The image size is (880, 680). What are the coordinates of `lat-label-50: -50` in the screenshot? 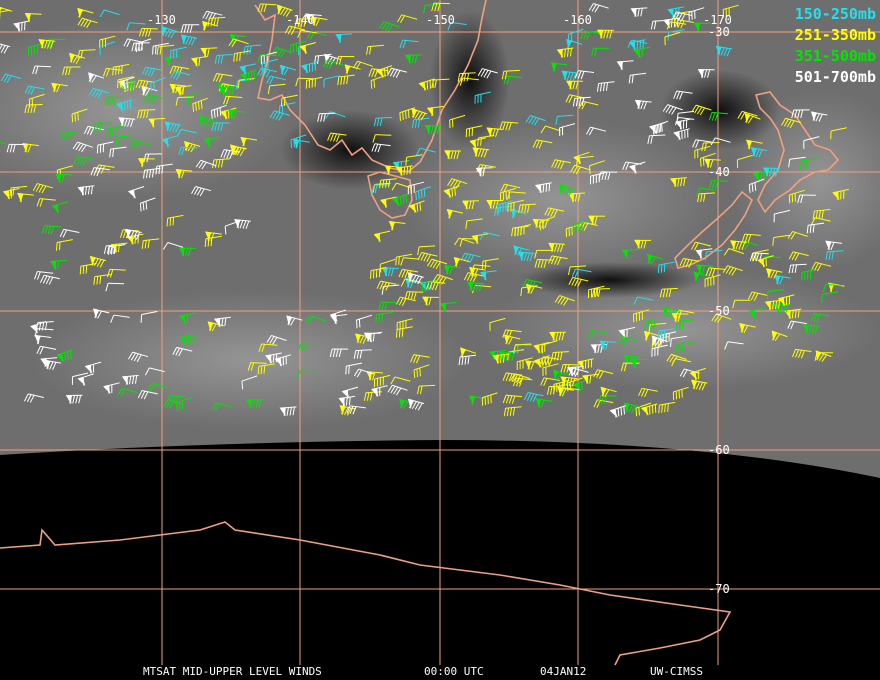 It's located at (719, 311).